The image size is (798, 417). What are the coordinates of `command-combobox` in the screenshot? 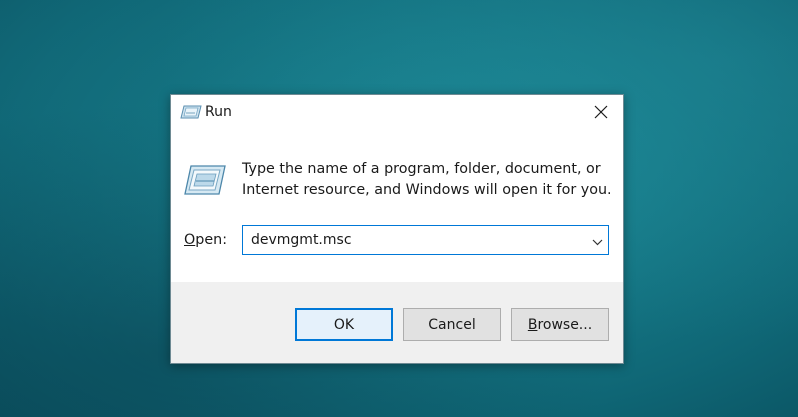 It's located at (425, 240).